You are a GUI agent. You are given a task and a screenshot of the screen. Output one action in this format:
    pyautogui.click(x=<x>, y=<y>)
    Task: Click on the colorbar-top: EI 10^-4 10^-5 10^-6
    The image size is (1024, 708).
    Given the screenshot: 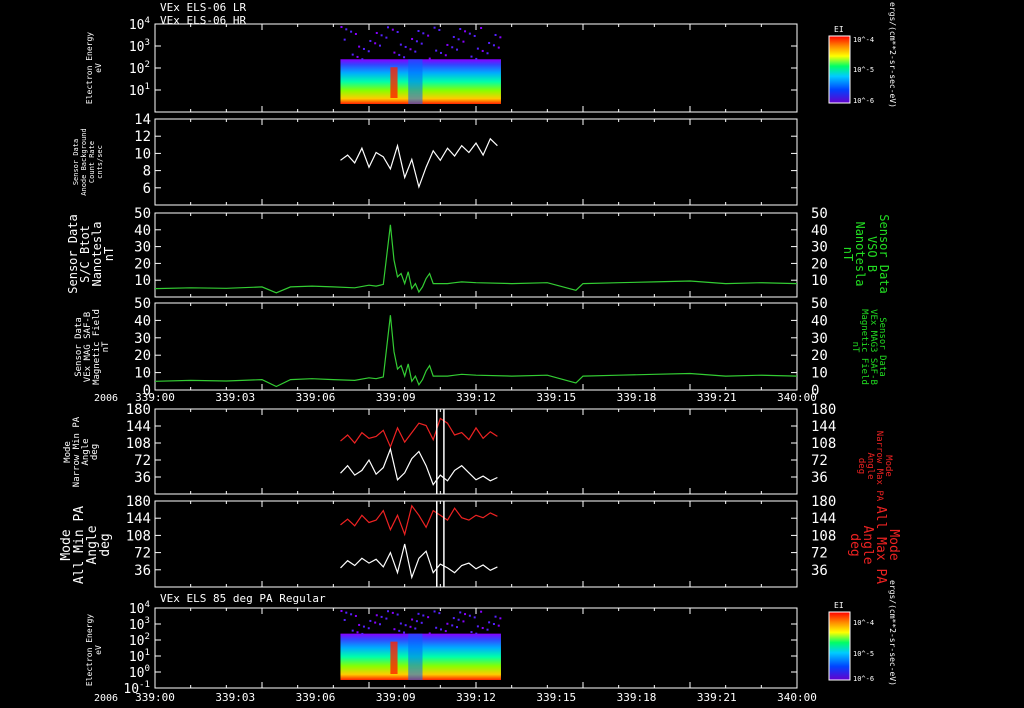 What is the action you would take?
    pyautogui.click(x=851, y=65)
    